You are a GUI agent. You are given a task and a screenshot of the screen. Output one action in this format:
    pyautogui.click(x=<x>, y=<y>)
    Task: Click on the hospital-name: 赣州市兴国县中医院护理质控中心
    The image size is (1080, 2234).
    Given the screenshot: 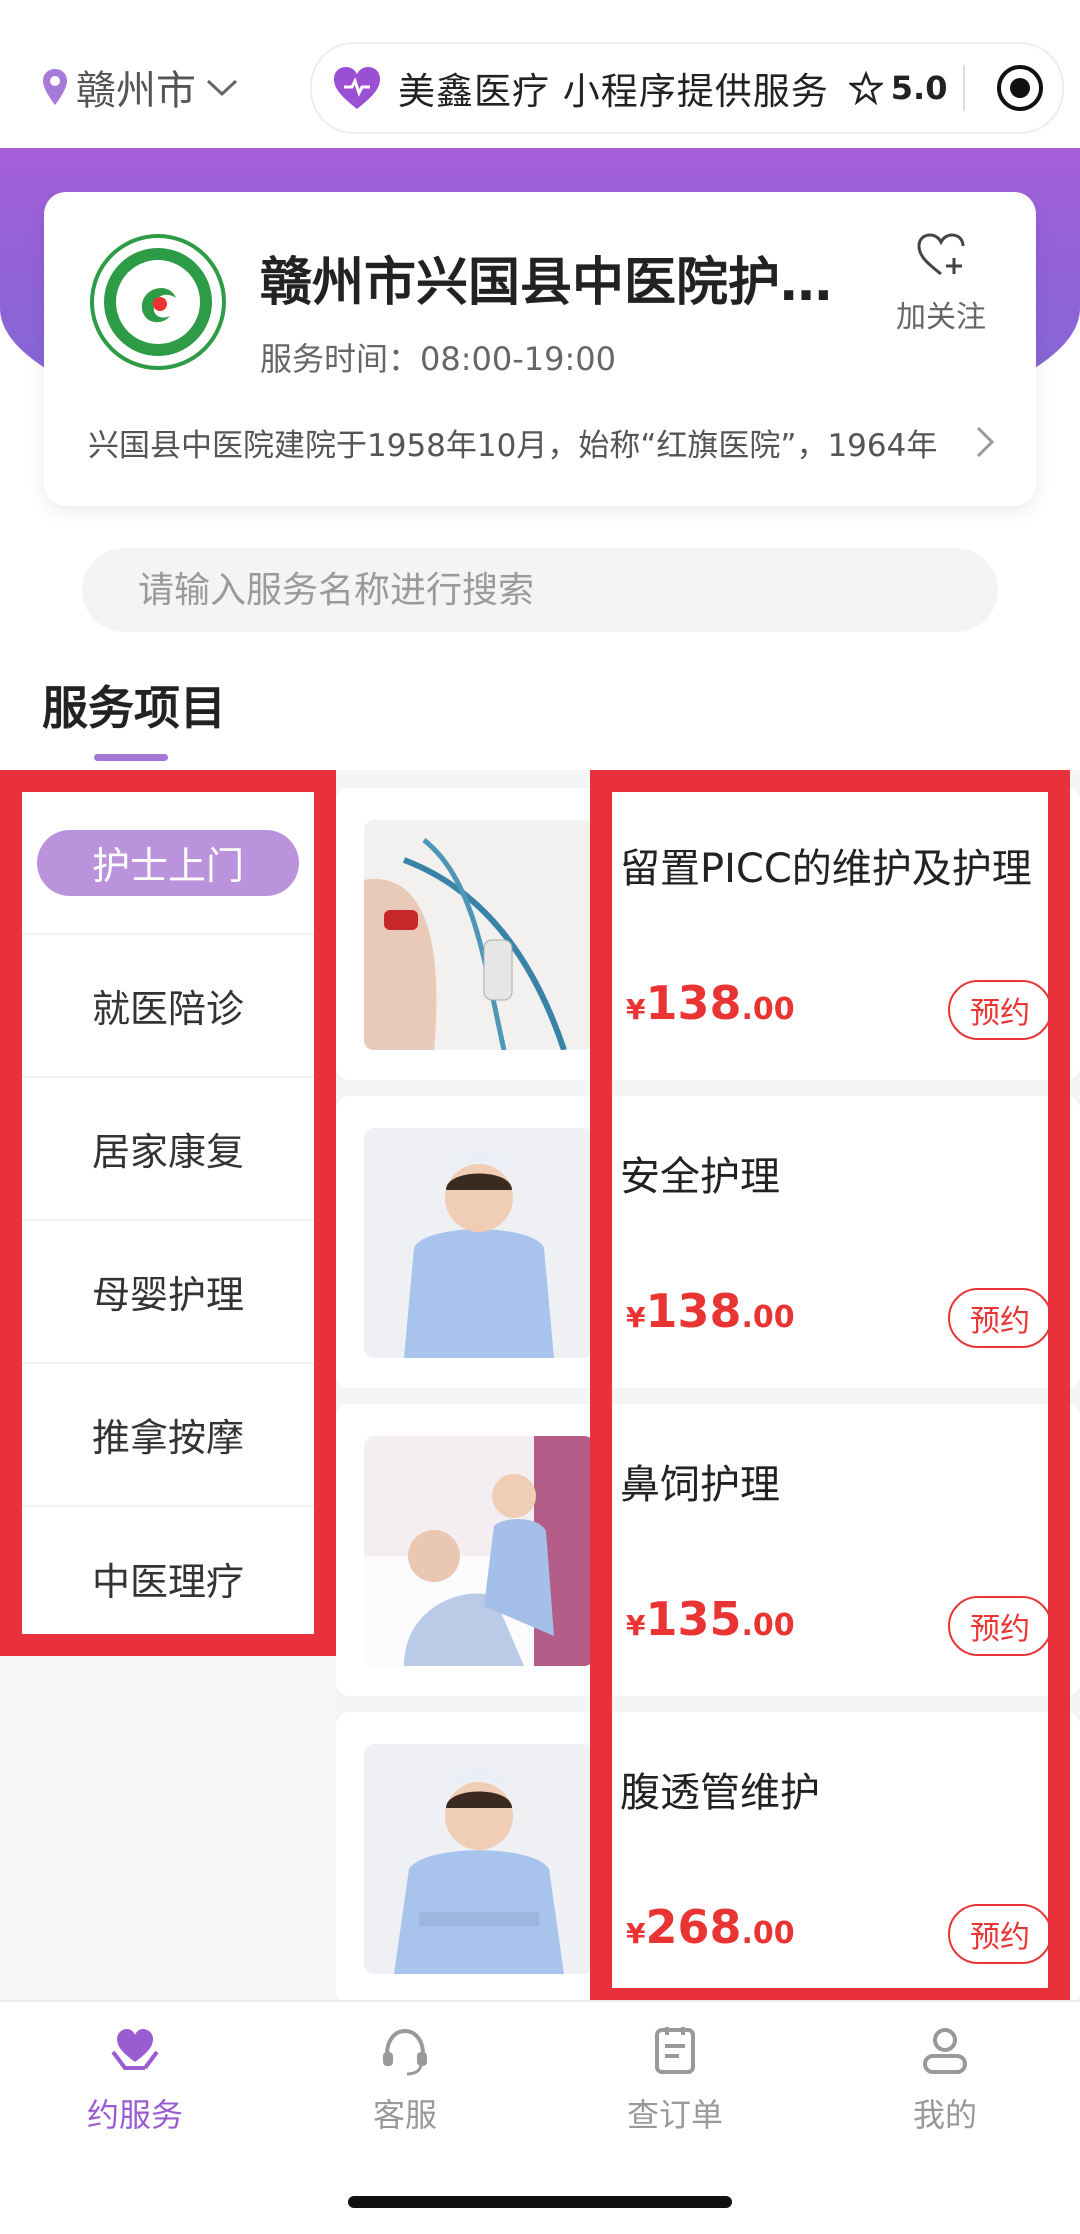 What is the action you would take?
    pyautogui.click(x=570, y=283)
    